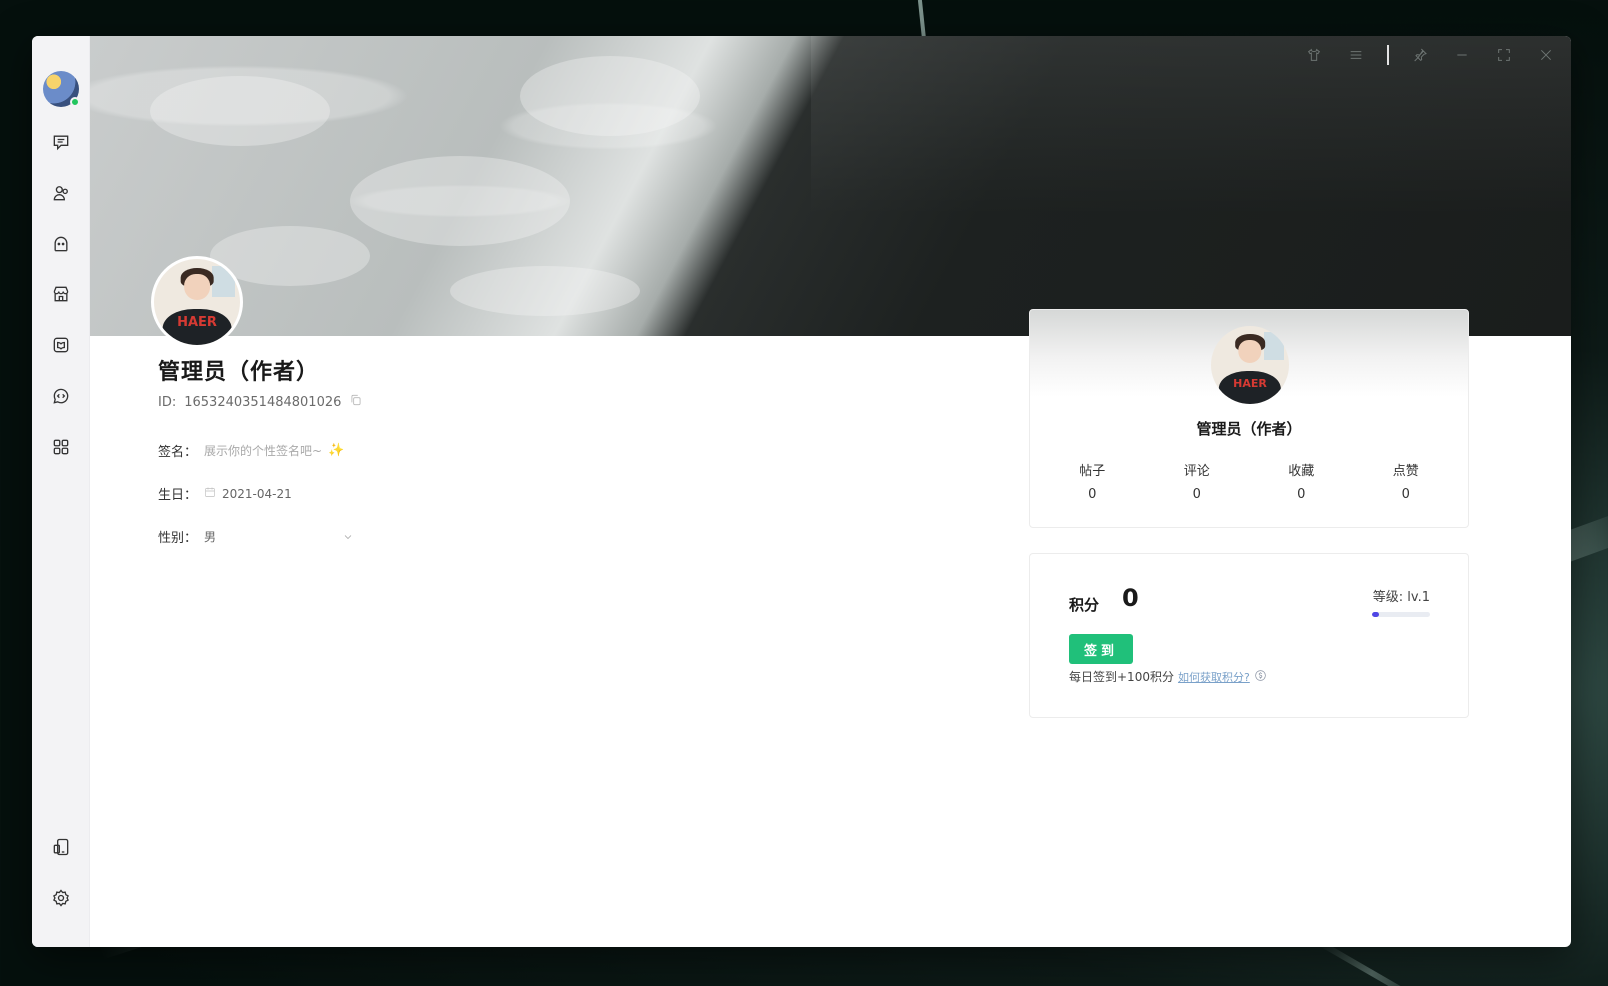  What do you see at coordinates (210, 493) in the screenshot?
I see `calendar-icon` at bounding box center [210, 493].